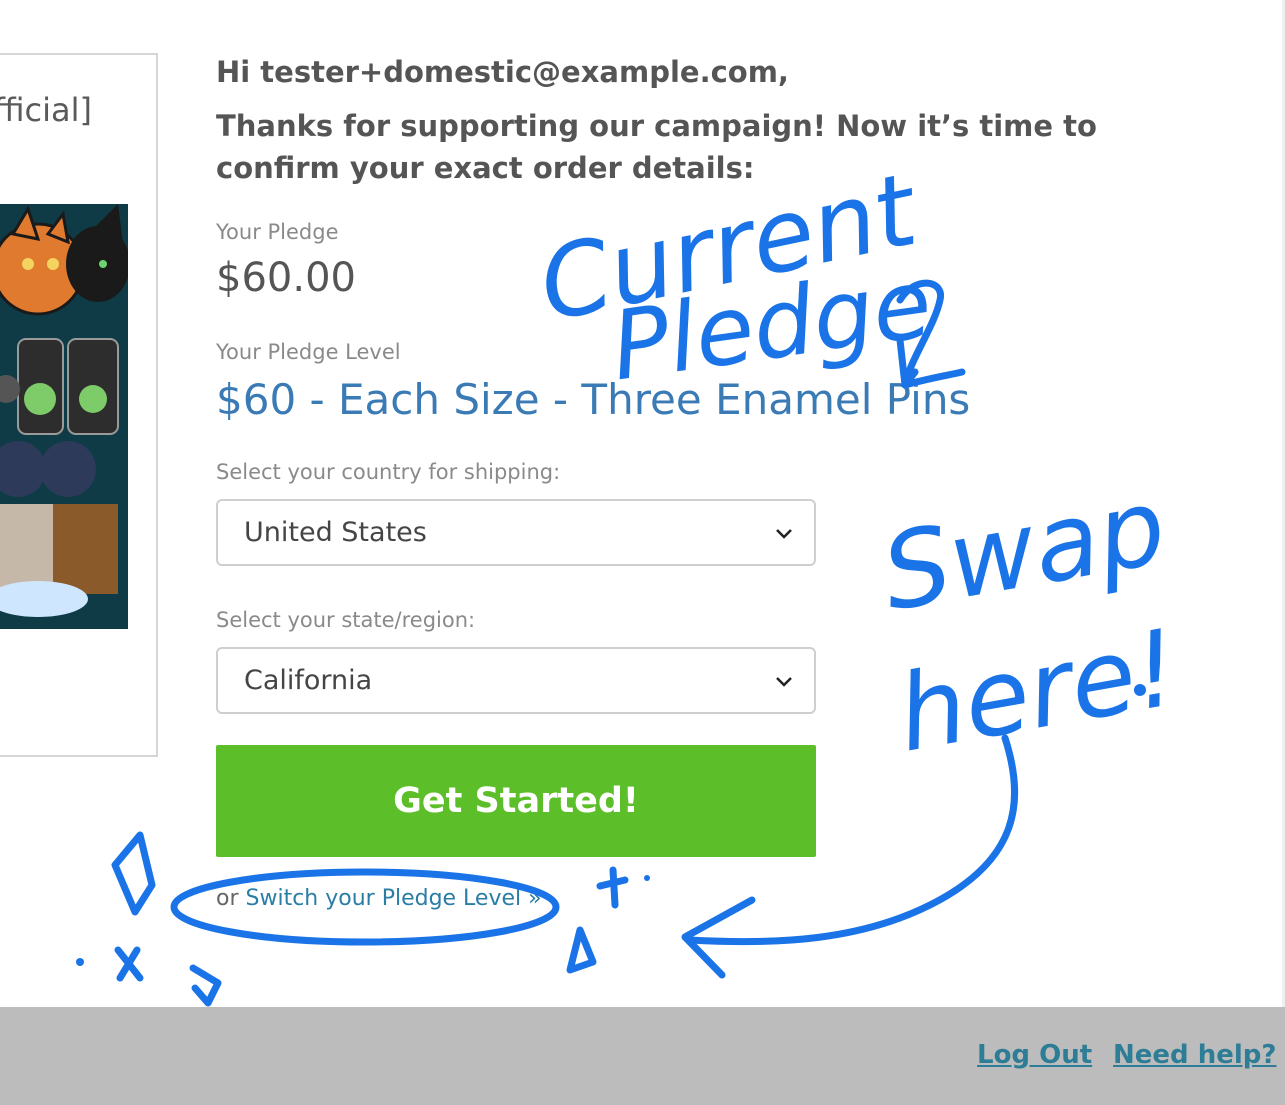 The width and height of the screenshot is (1285, 1105). What do you see at coordinates (516, 680) in the screenshot?
I see `region-select: California` at bounding box center [516, 680].